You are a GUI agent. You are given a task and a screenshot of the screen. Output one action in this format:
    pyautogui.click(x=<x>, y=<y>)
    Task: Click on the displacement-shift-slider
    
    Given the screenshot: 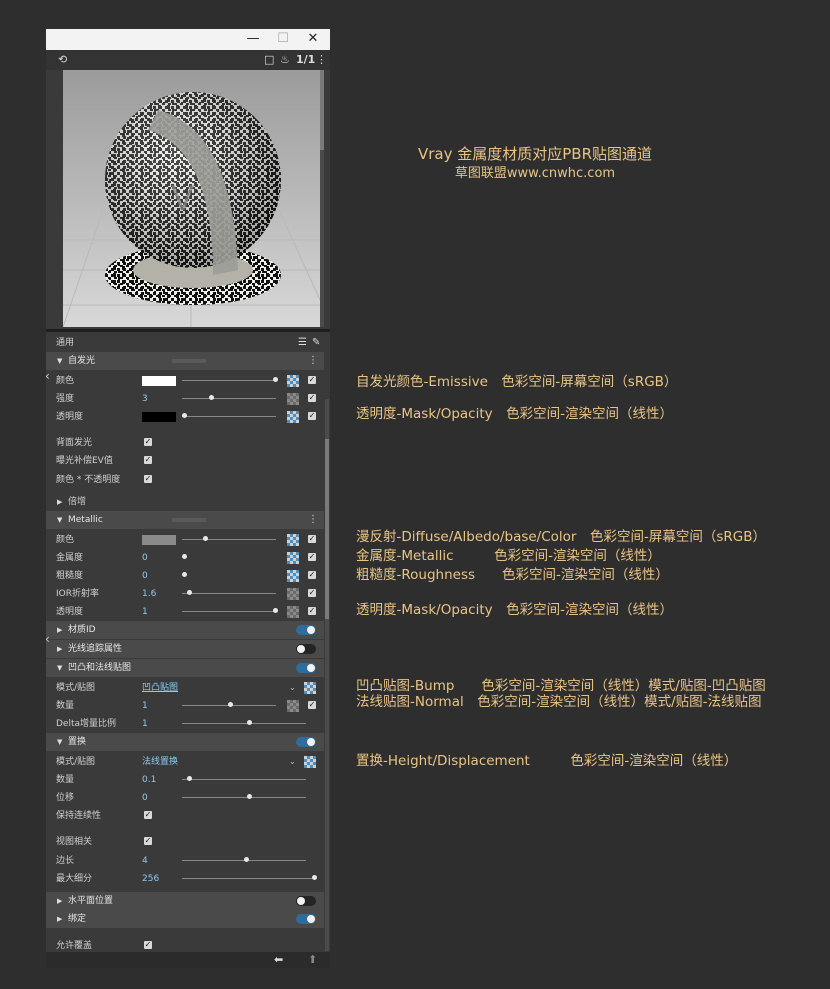 What is the action you would take?
    pyautogui.click(x=244, y=797)
    